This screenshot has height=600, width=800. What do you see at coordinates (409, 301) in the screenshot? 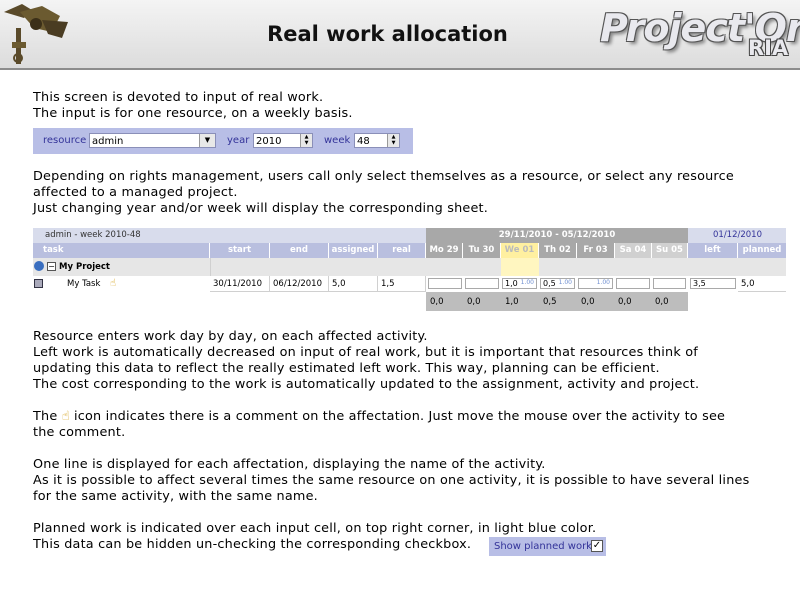
I see `totals-row: 0,0 0,0 1,0 0,5 0,0 0,0 0,0` at bounding box center [409, 301].